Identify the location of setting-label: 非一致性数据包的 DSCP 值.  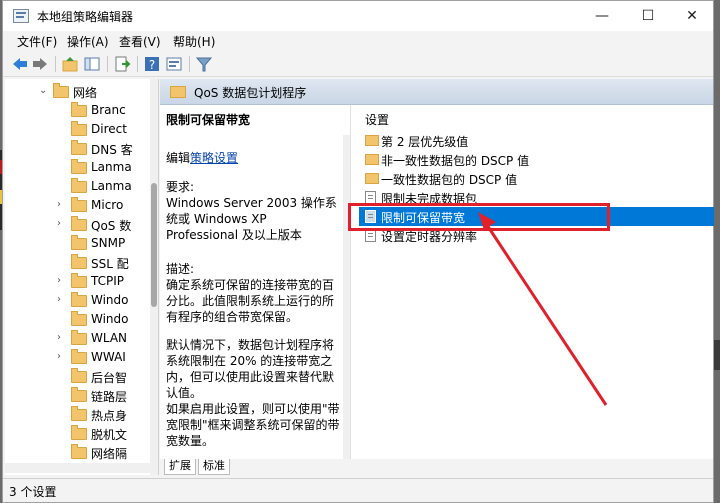
(455, 161).